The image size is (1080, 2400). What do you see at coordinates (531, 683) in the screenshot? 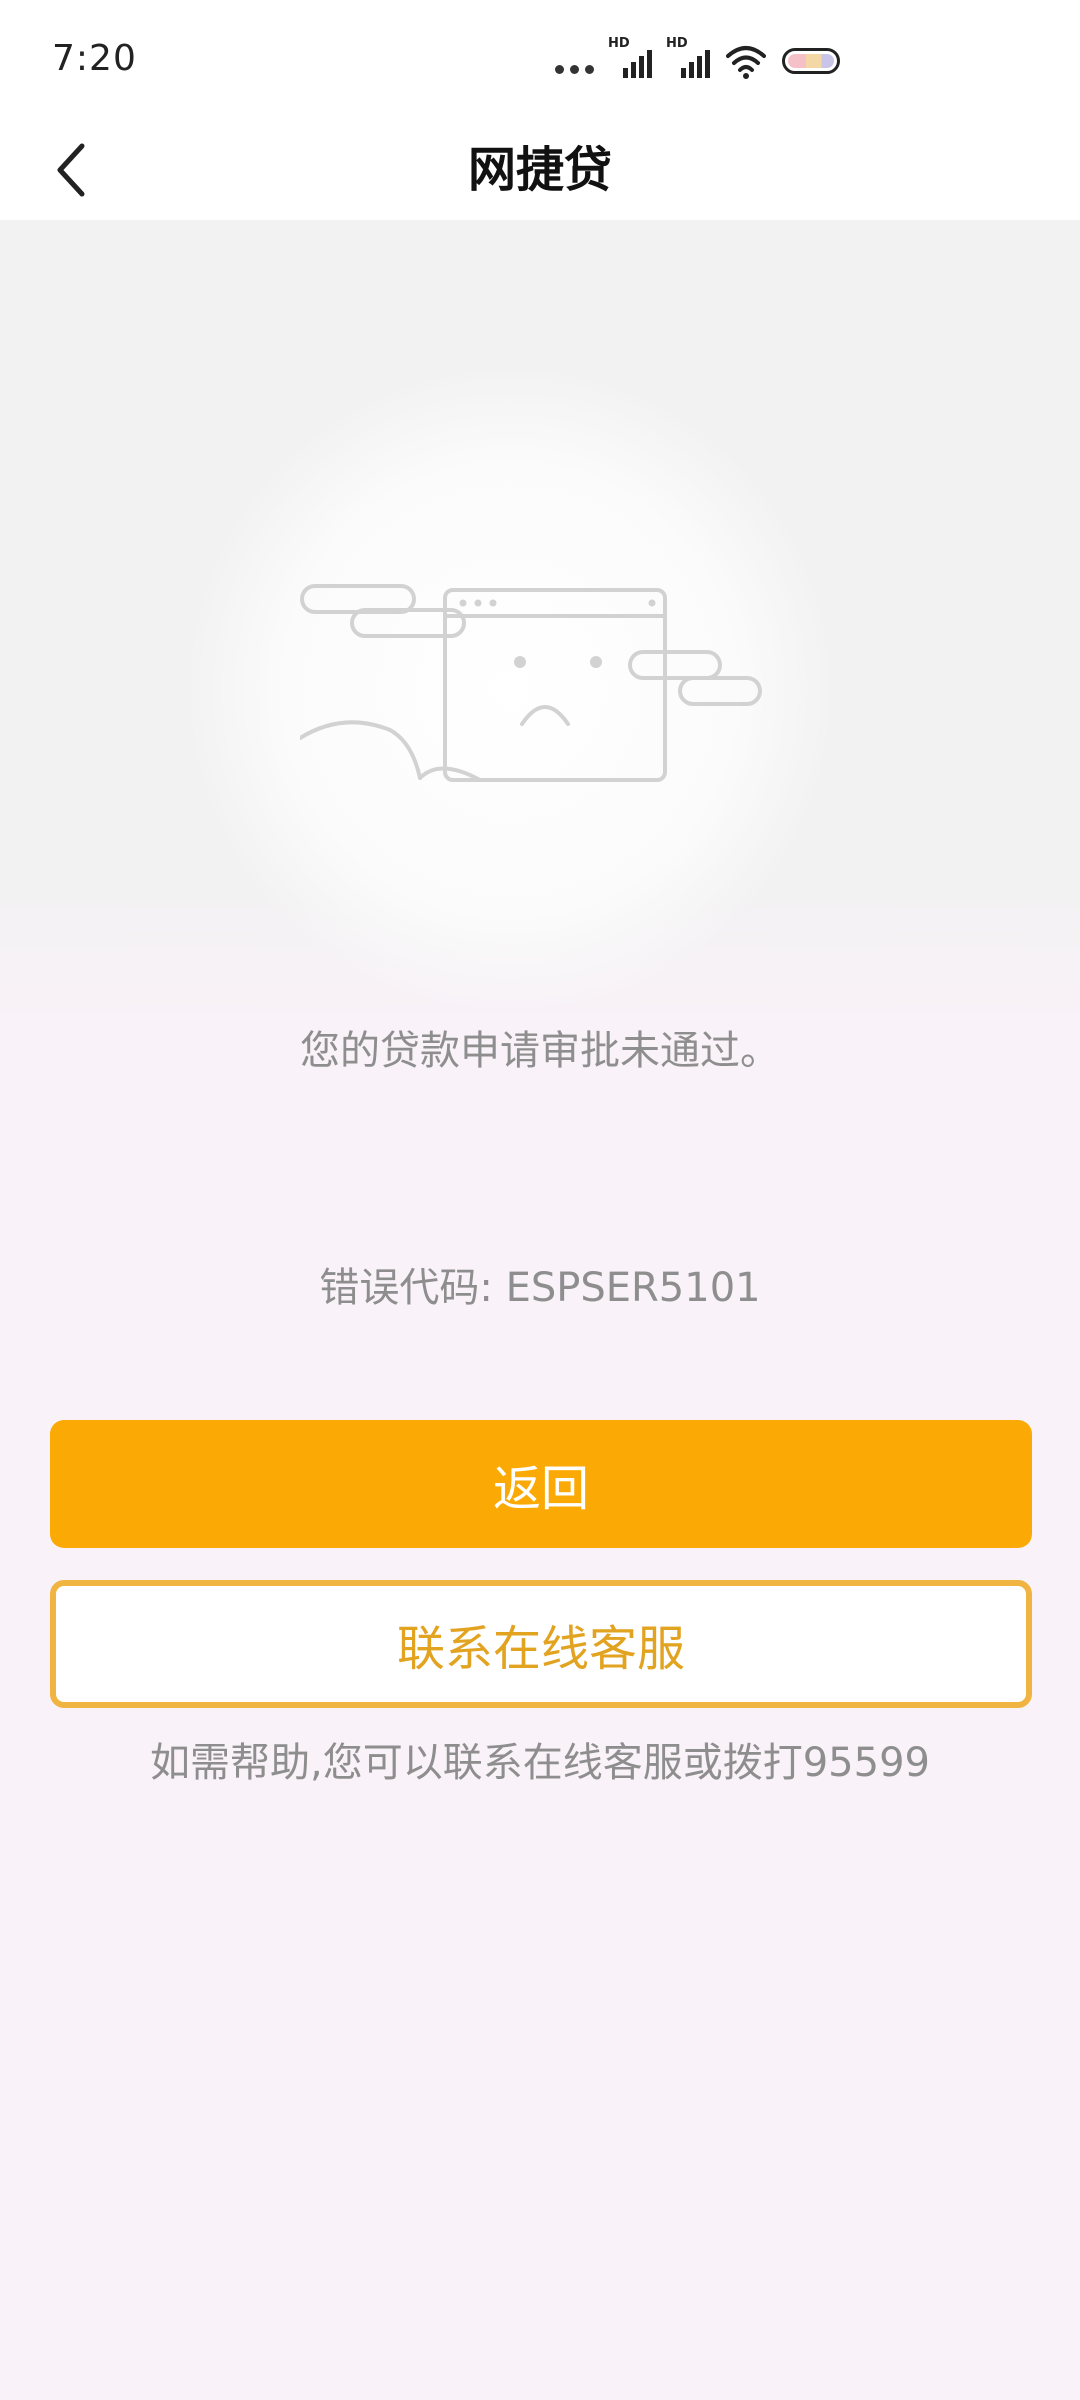
I see `sad-window-icon` at bounding box center [531, 683].